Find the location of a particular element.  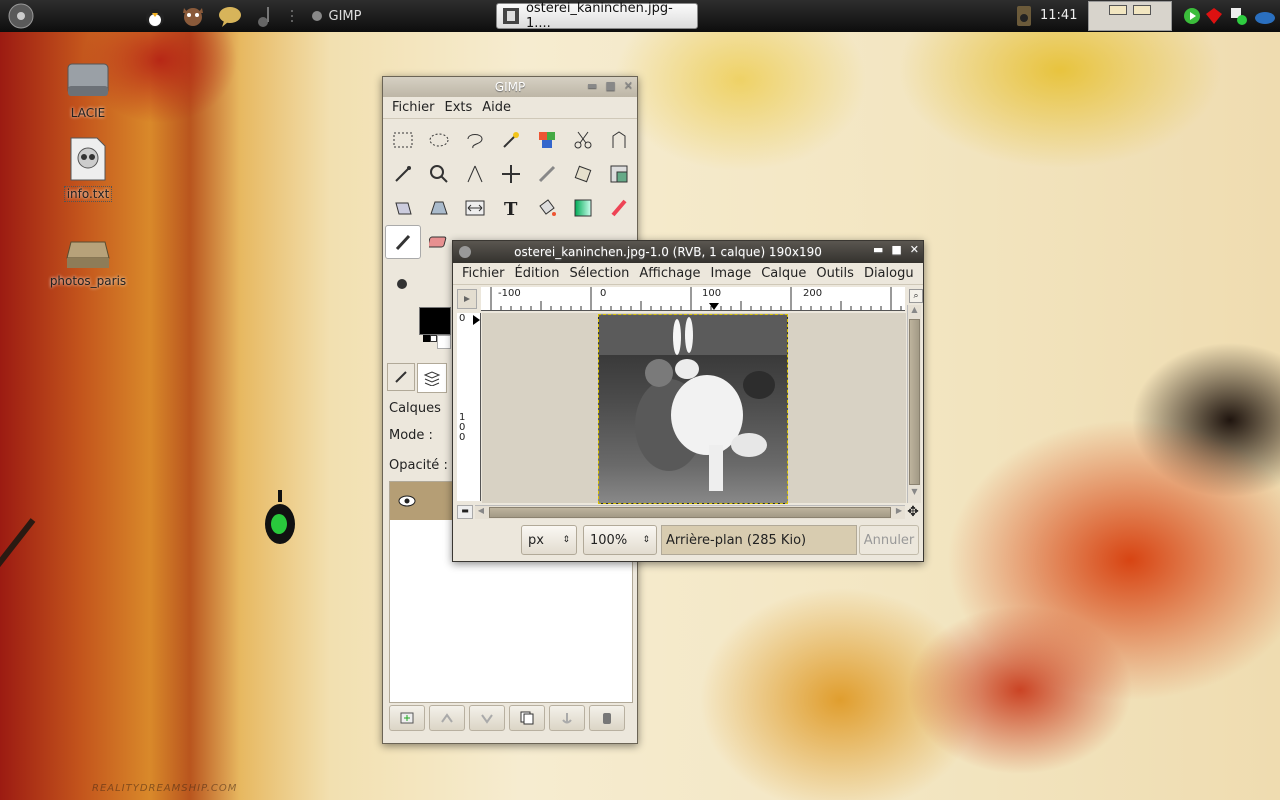

updates-icon is located at coordinates (1265, 16).